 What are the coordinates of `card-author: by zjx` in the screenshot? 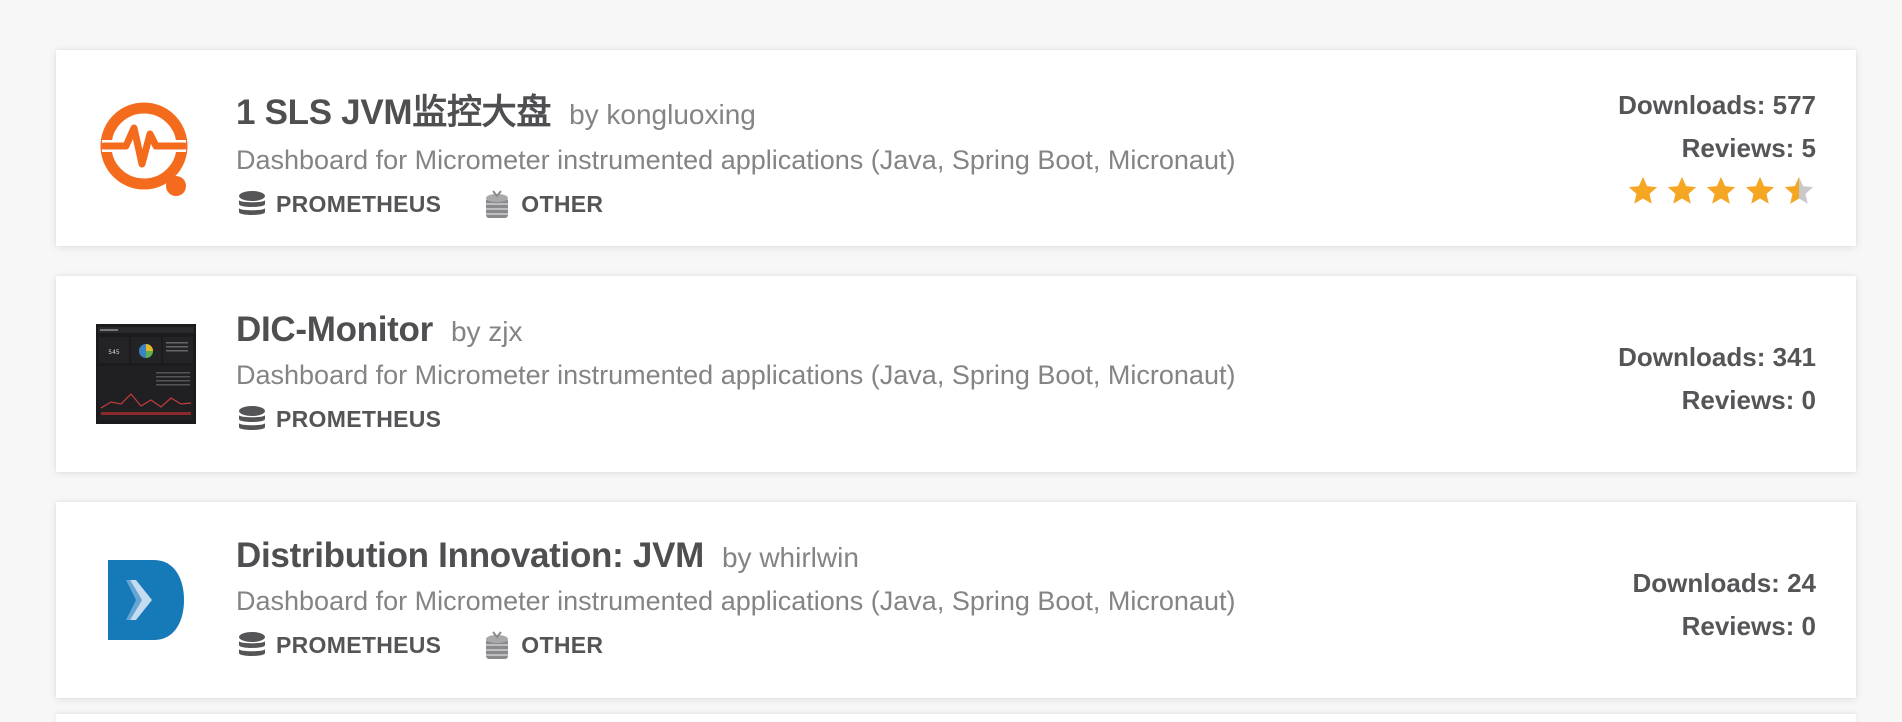 It's located at (486, 331).